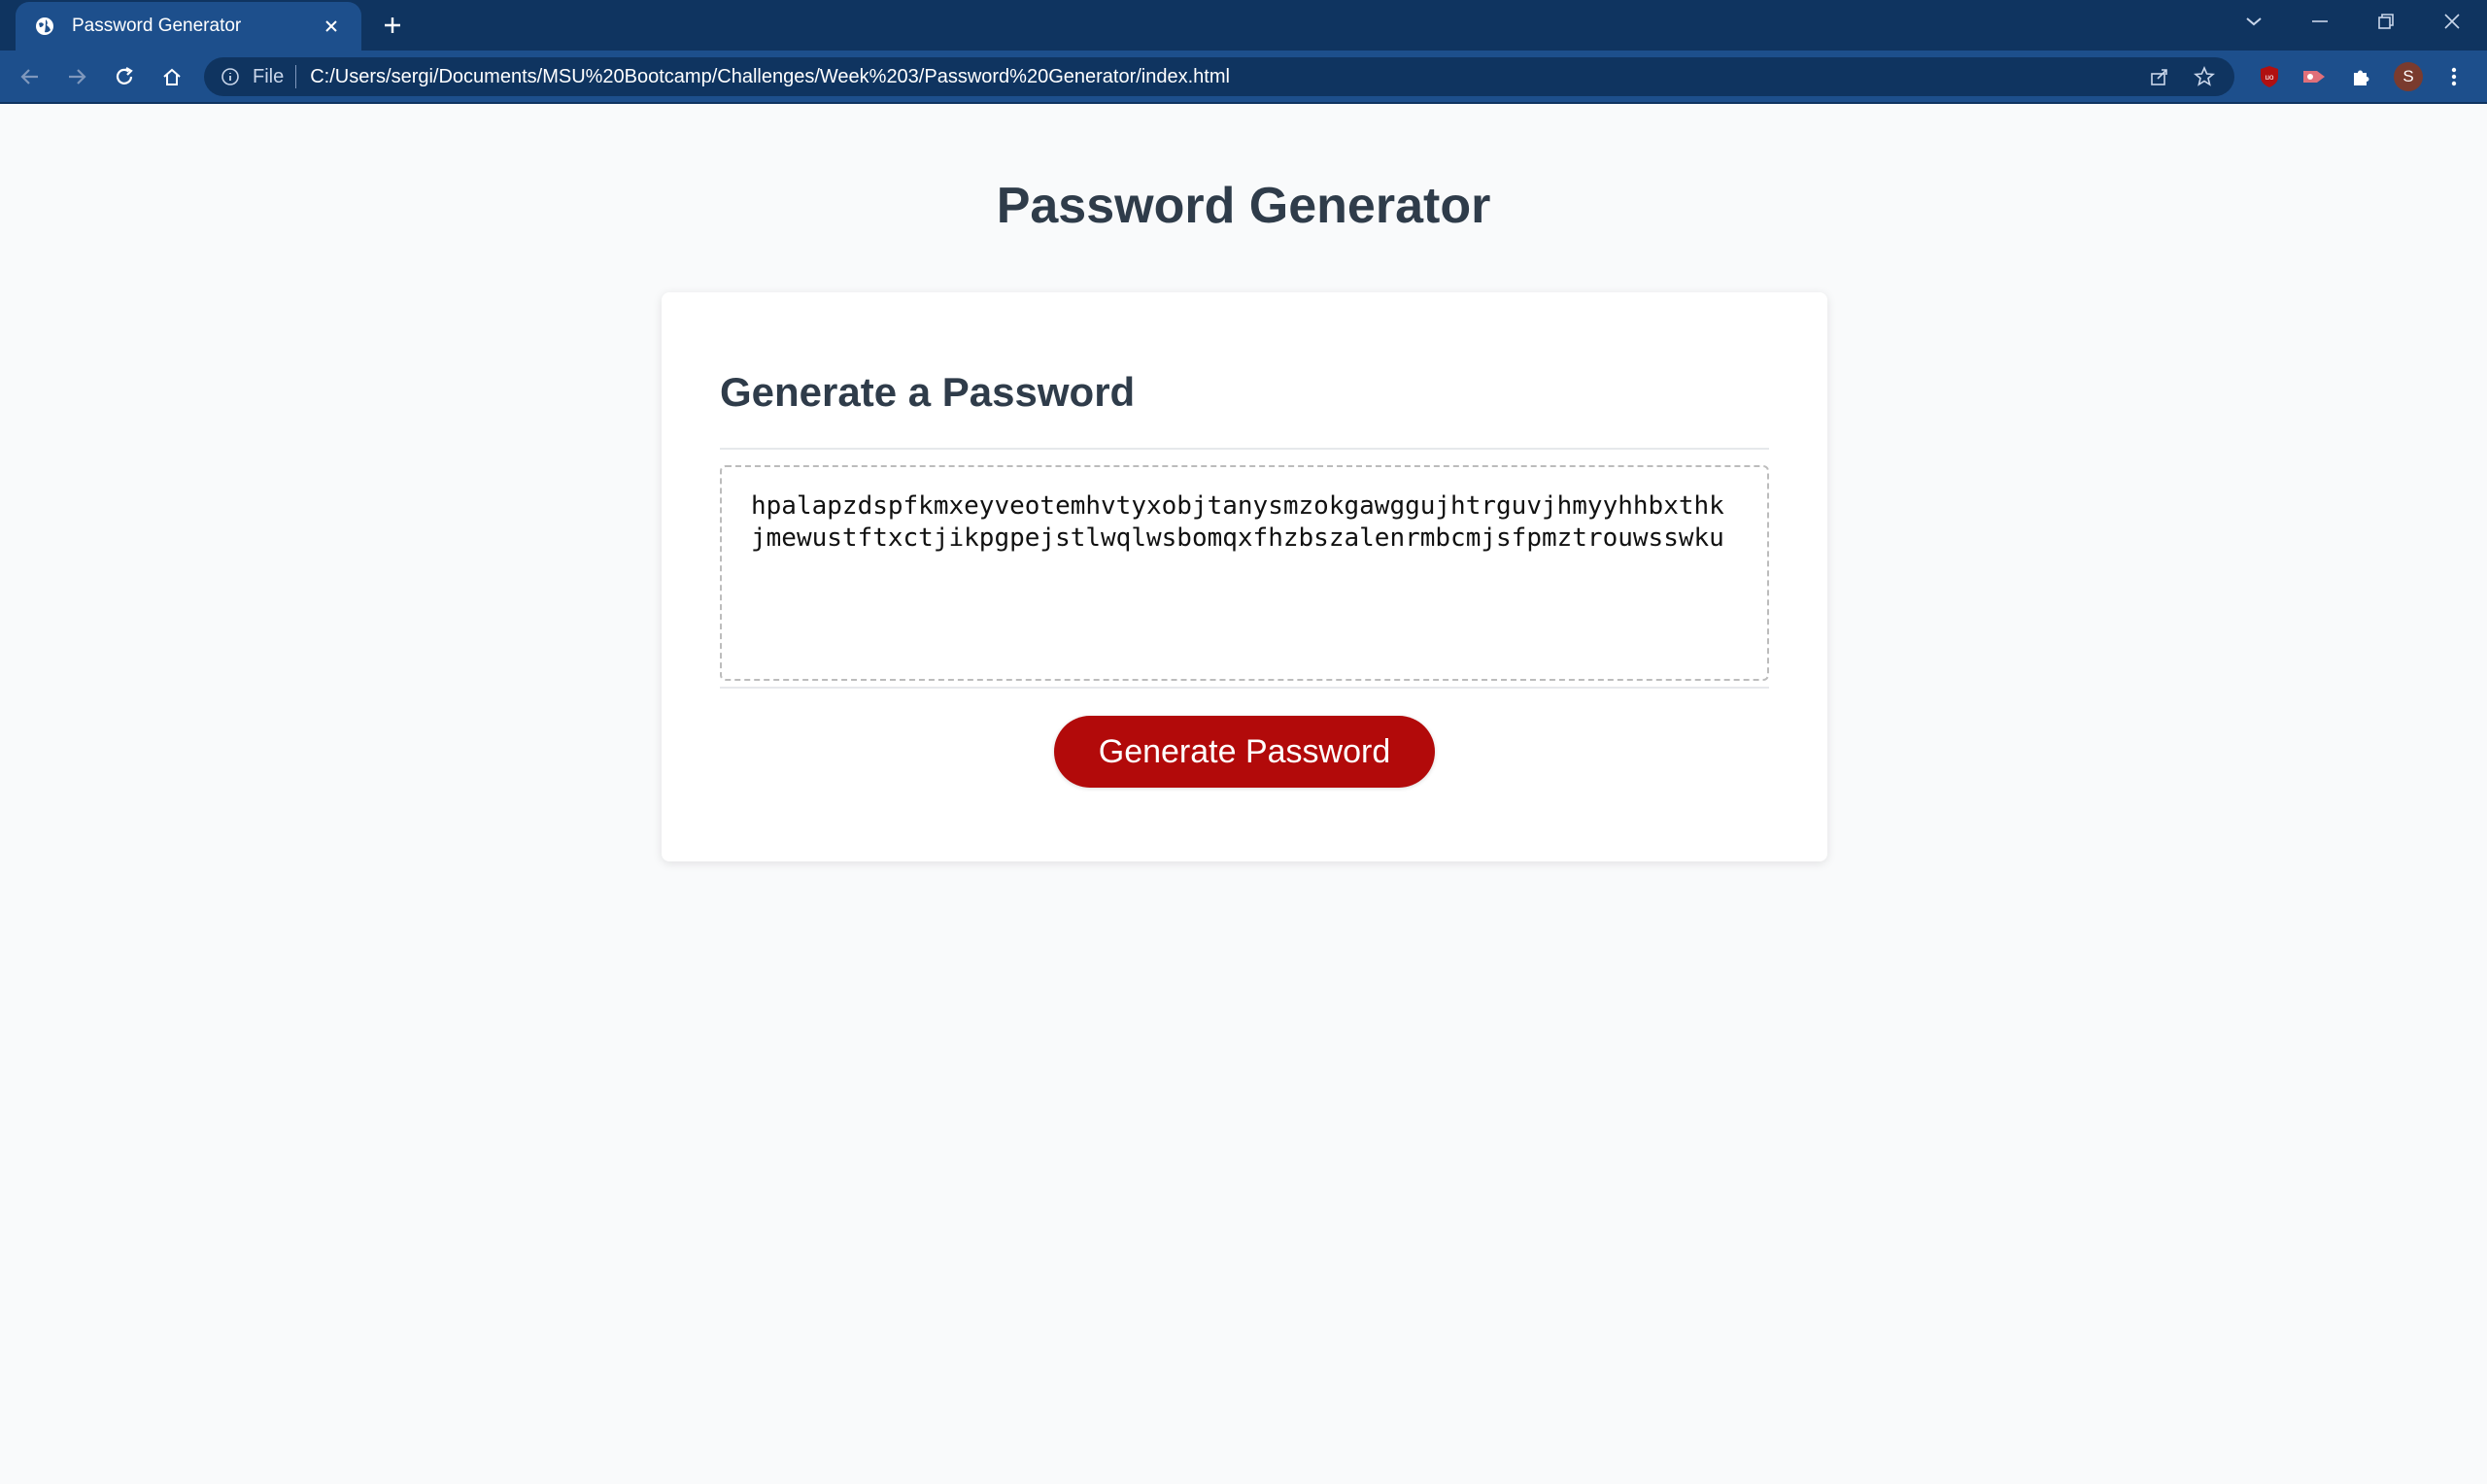 This screenshot has height=1484, width=2487. I want to click on reload-icon, so click(124, 76).